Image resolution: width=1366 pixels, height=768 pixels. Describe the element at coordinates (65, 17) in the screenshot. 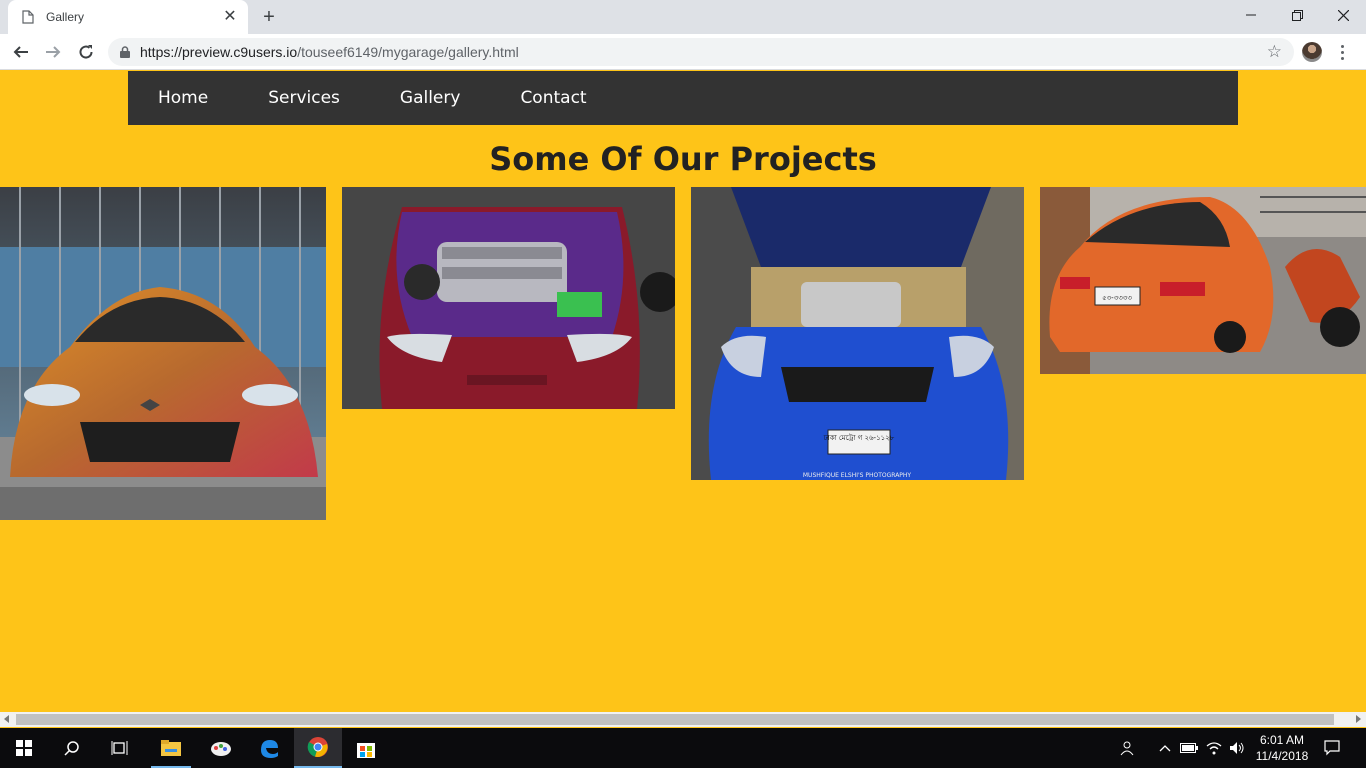

I see `tab-title: Gallery` at that location.